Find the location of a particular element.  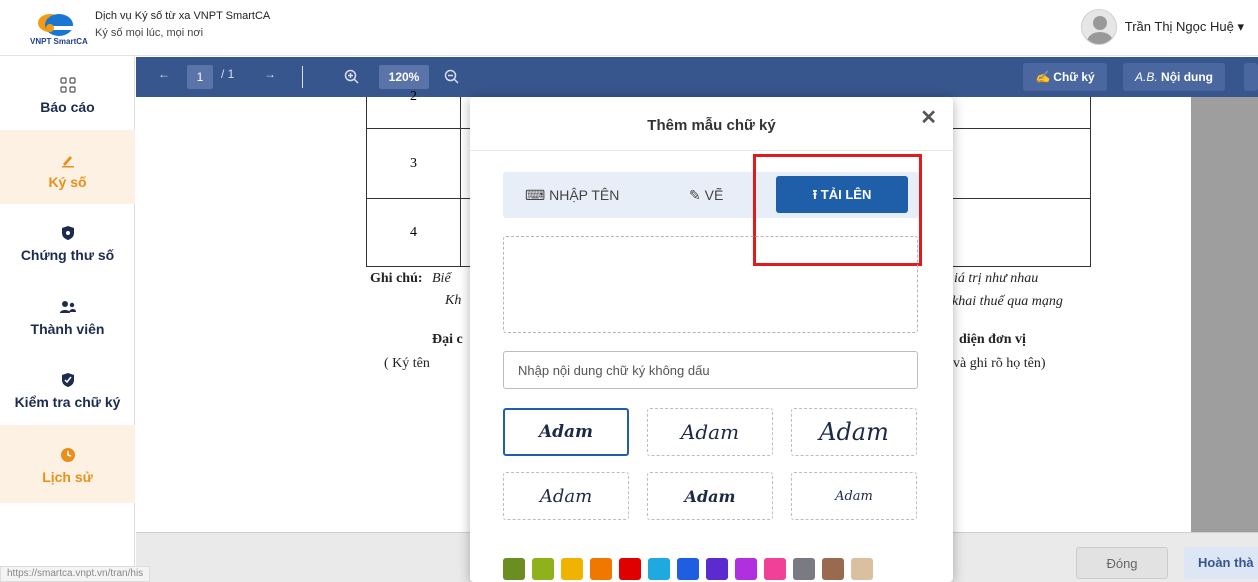

prev-page-button: ← is located at coordinates (164, 74).